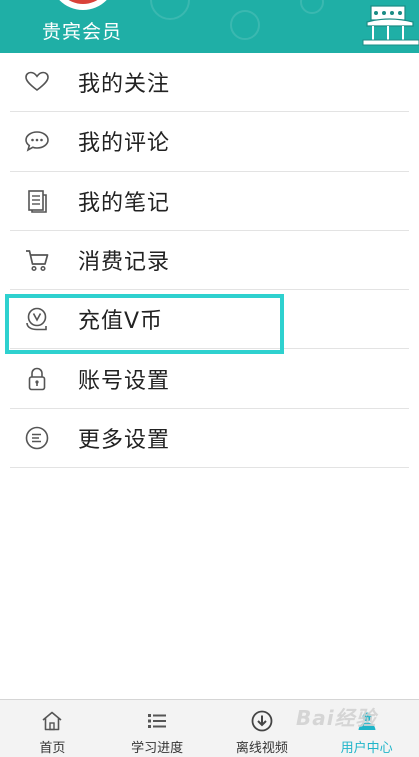  I want to click on tab-learning-progress: 学习进度, so click(157, 728).